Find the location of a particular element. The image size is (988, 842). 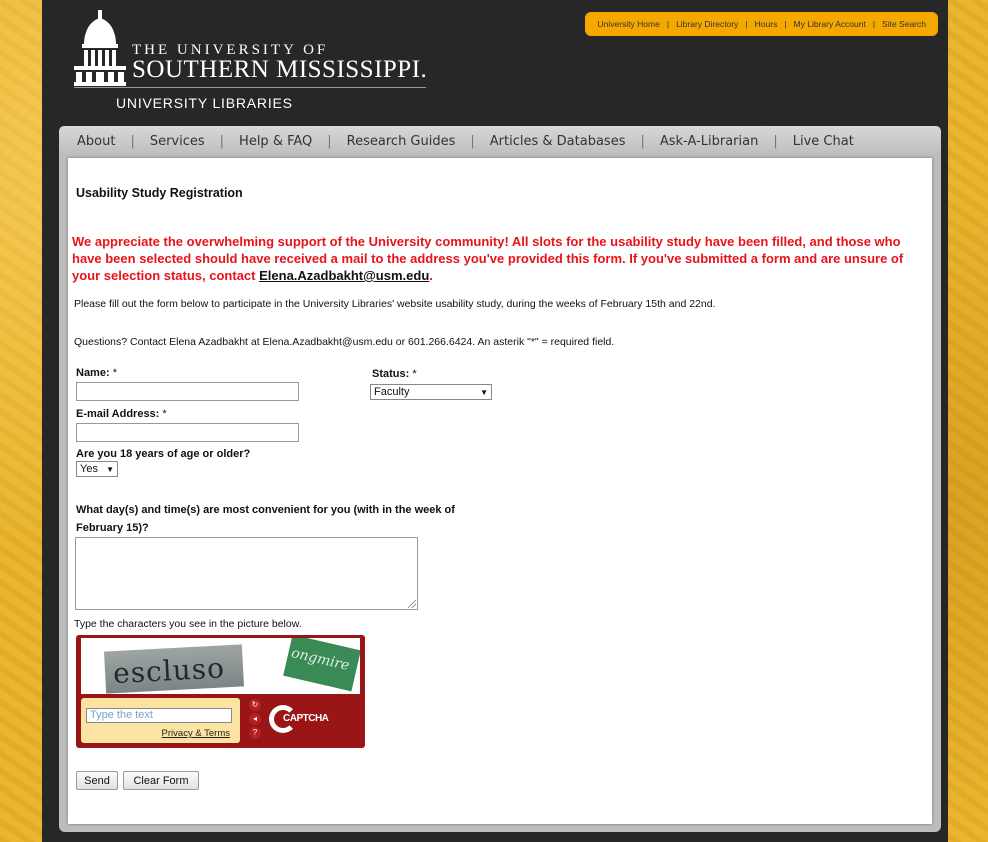

times-label-line-2: February 15)? is located at coordinates (112, 528).